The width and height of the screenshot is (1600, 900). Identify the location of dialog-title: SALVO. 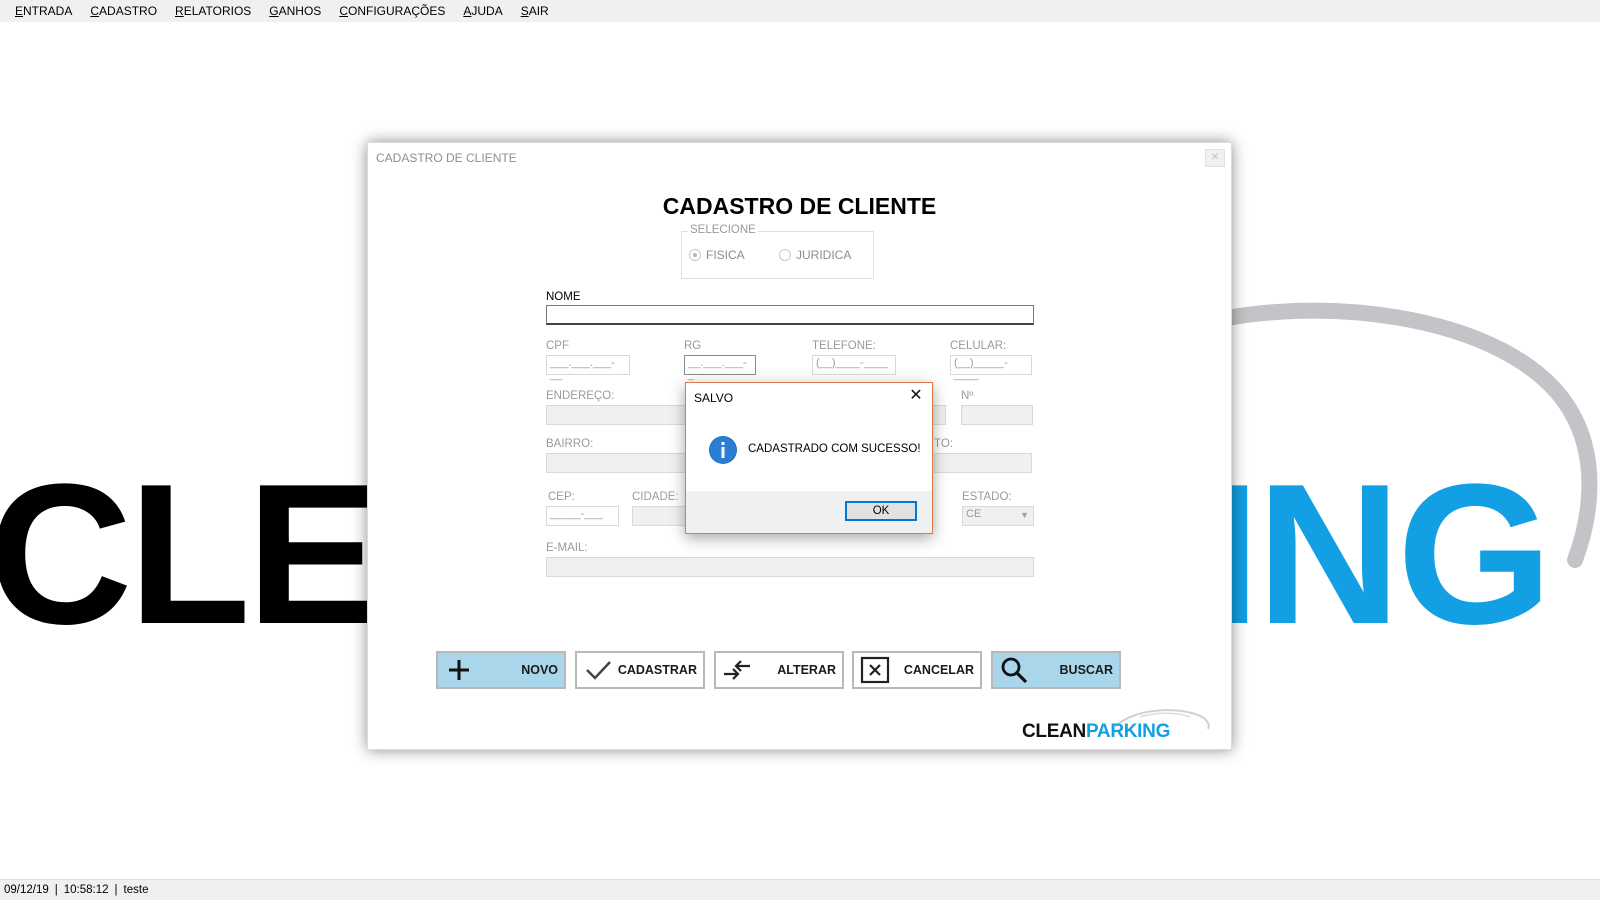
(714, 398).